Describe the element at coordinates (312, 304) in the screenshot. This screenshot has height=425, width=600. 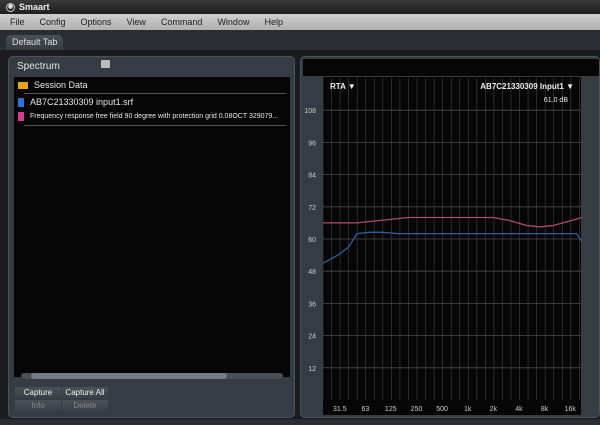
I see `y-tick-label: 36` at that location.